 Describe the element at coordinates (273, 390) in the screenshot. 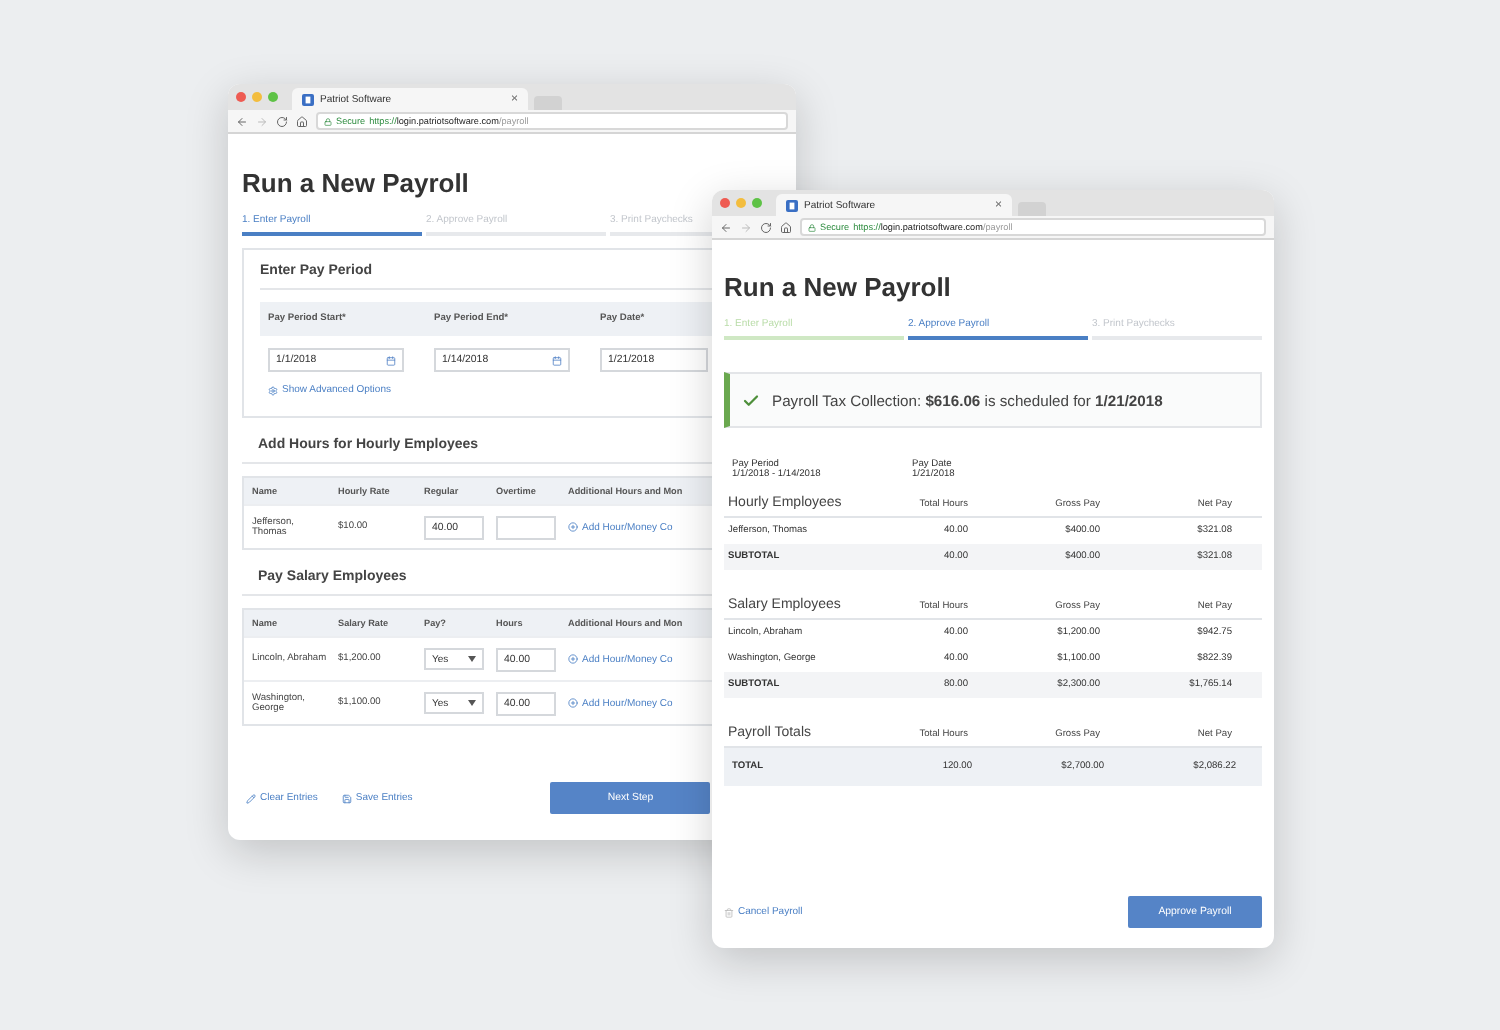

I see `gear-icon` at that location.